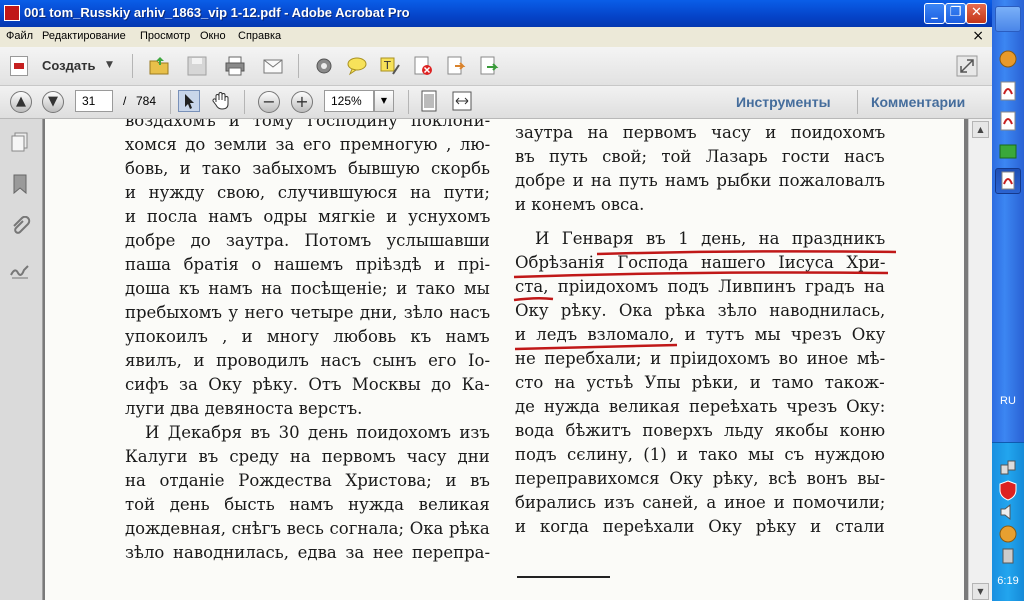 This screenshot has height=601, width=1024. Describe the element at coordinates (384, 101) in the screenshot. I see `zoom-dropdown-button: ▼` at that location.